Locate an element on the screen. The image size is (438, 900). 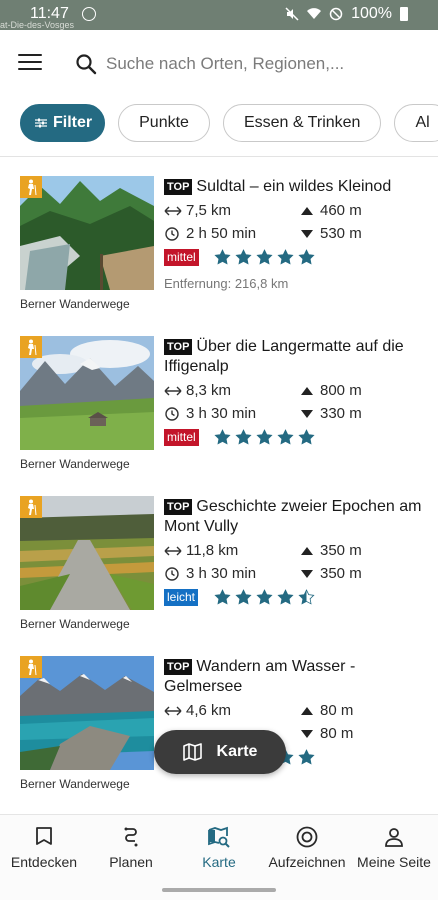
distance: 8,3 km is located at coordinates (197, 390).